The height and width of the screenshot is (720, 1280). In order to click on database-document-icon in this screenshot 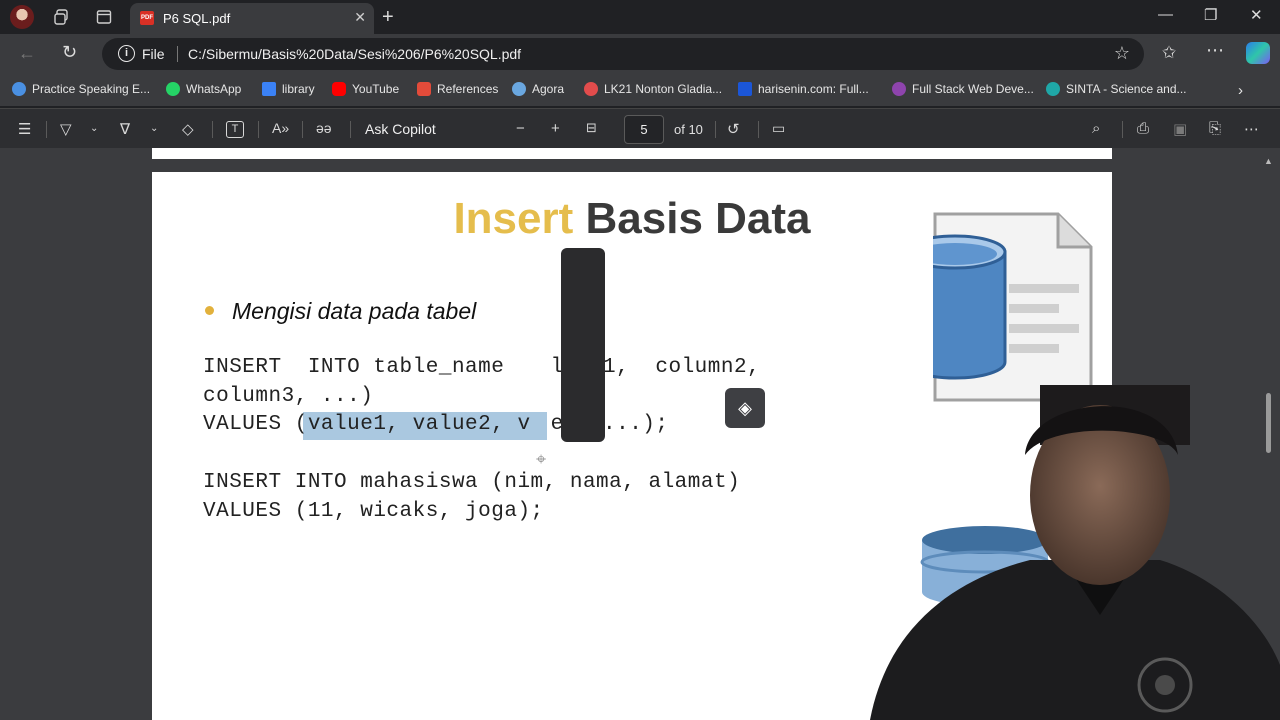, I will do `click(1013, 307)`.